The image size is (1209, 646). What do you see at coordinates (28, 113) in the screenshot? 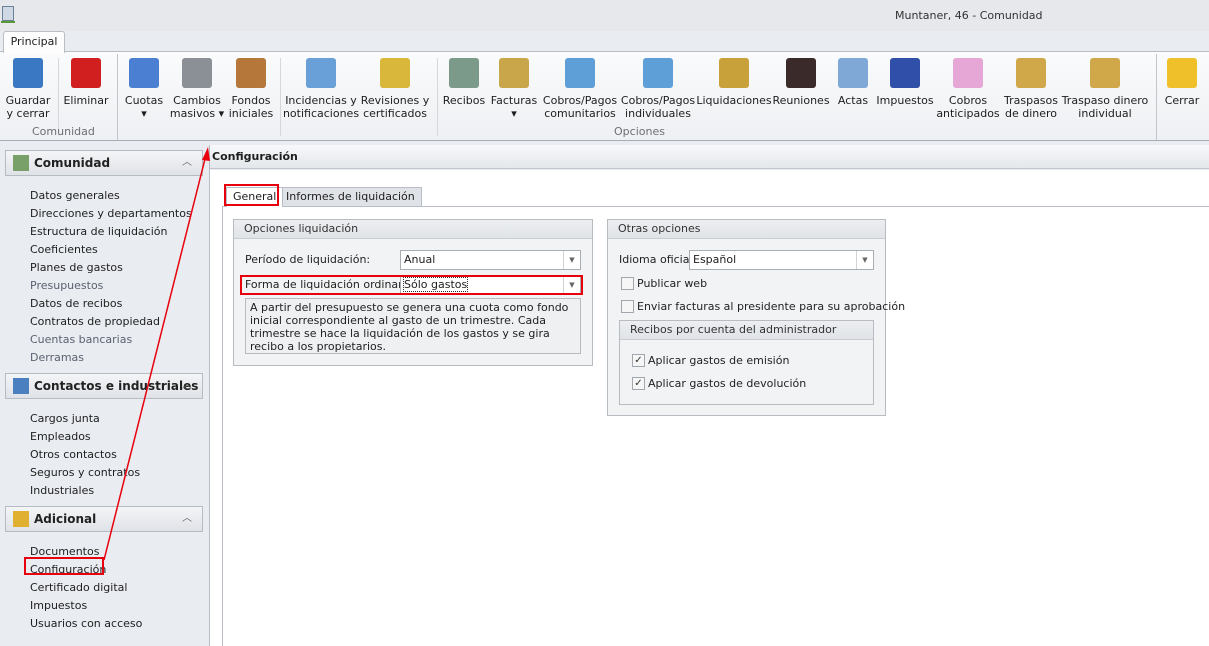
I see `button-label-2: y cerrar` at bounding box center [28, 113].